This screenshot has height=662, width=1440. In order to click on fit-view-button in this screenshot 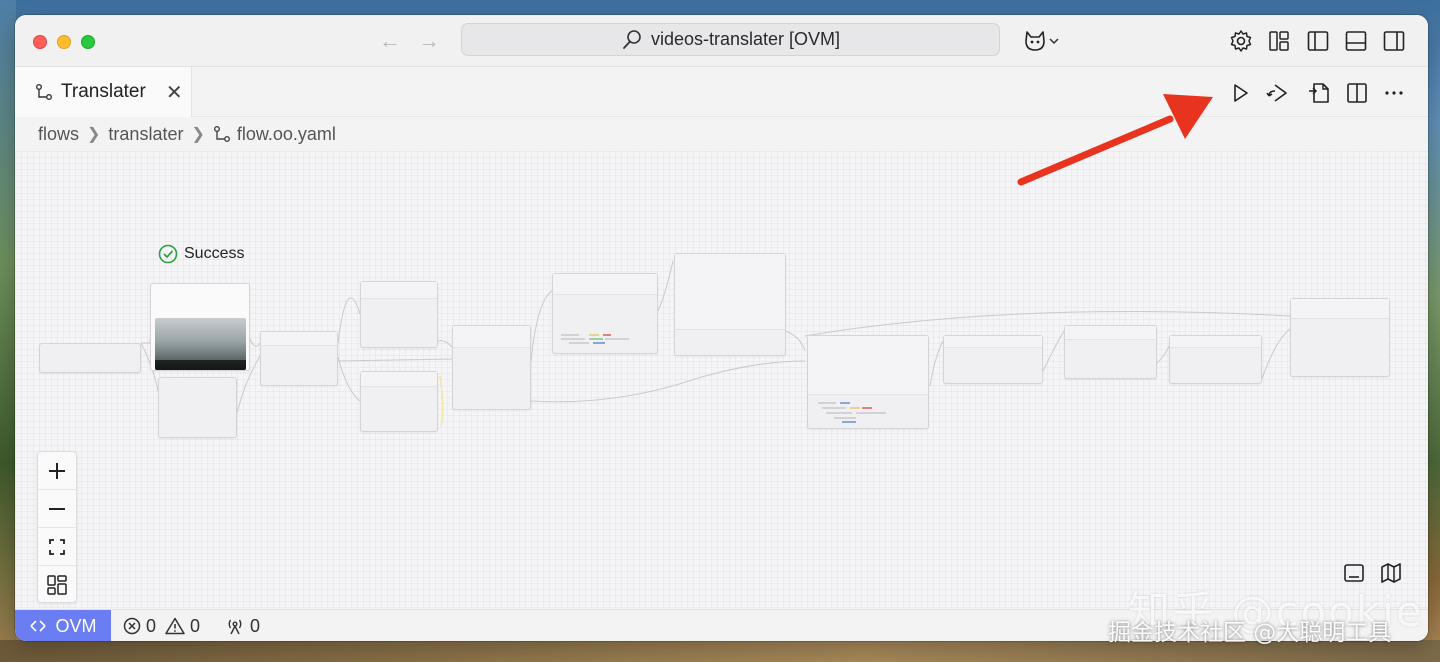, I will do `click(57, 547)`.